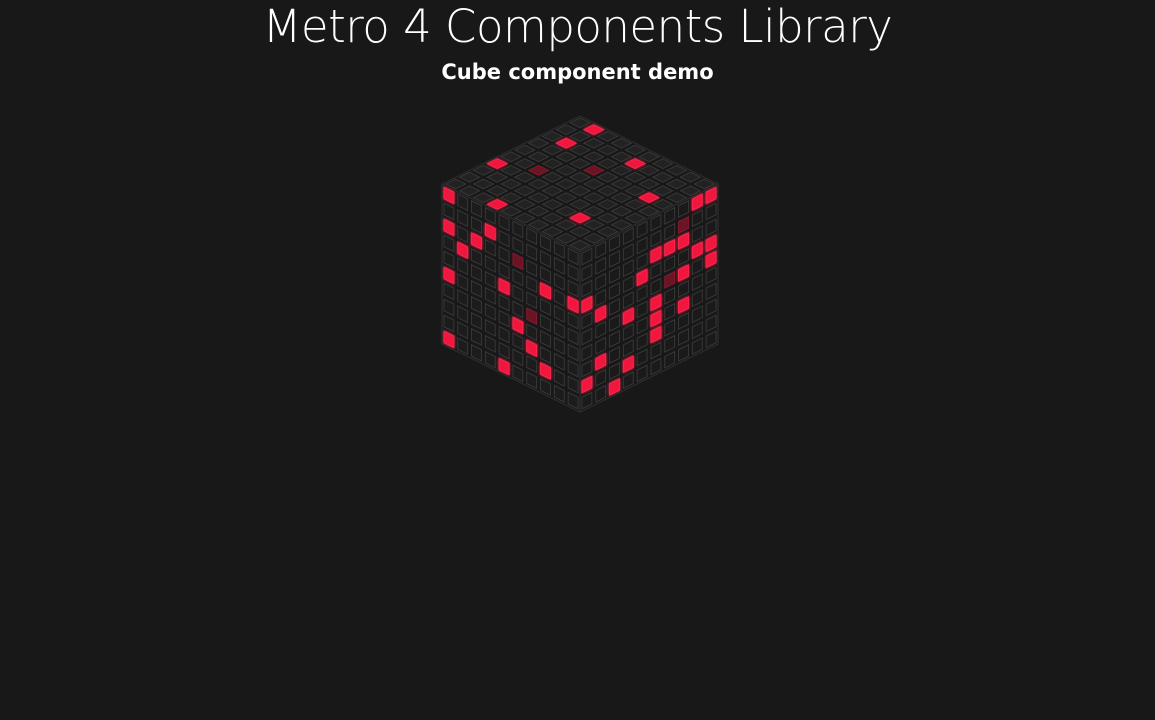 The width and height of the screenshot is (1155, 720). What do you see at coordinates (577, 26) in the screenshot?
I see `page-title: Metro 4 Components Library` at bounding box center [577, 26].